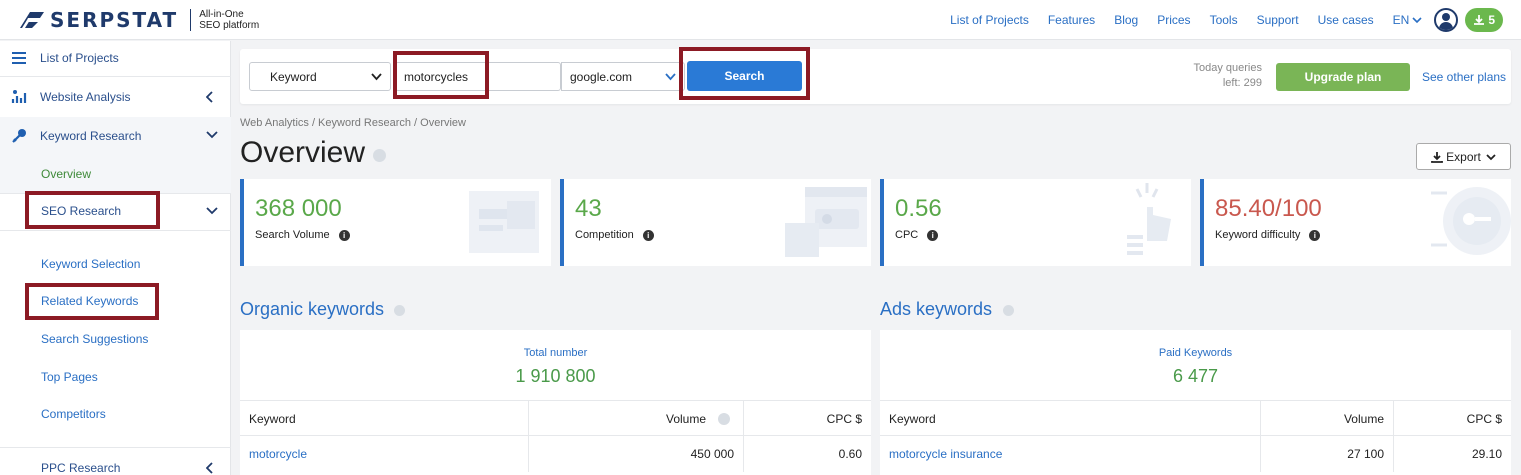 The width and height of the screenshot is (1521, 475). Describe the element at coordinates (1464, 77) in the screenshot. I see `see-other-plans-link: See other plans` at that location.